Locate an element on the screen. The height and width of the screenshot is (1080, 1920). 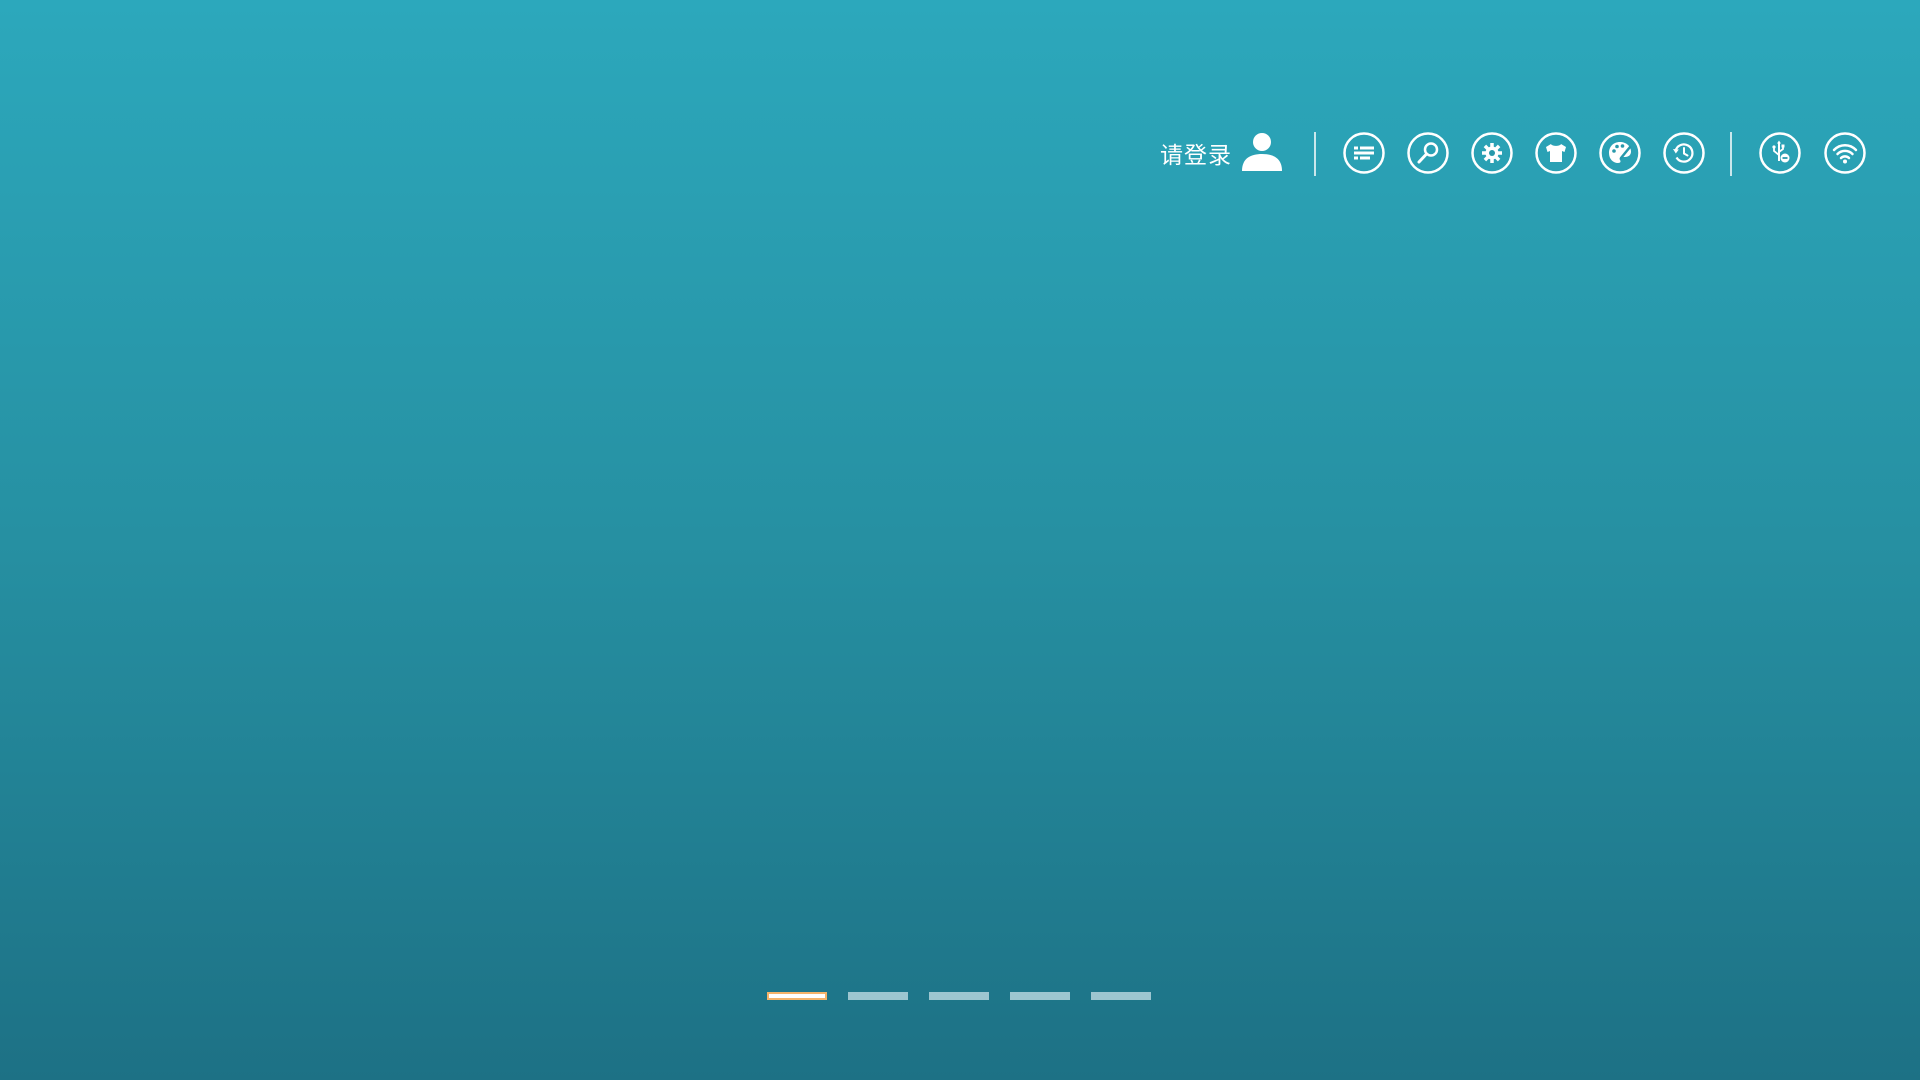
search-icon is located at coordinates (1428, 153).